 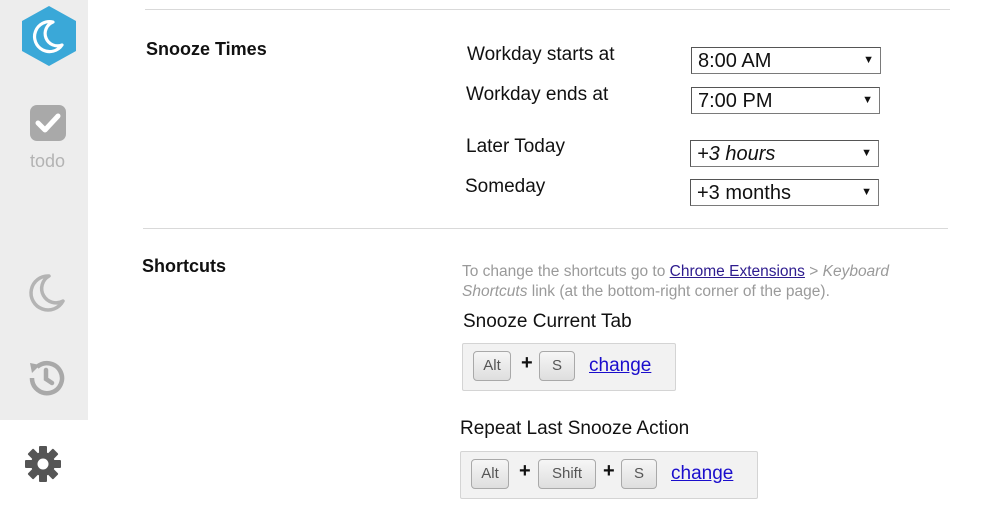 What do you see at coordinates (736, 154) in the screenshot?
I see `later-today-value: +3 hours` at bounding box center [736, 154].